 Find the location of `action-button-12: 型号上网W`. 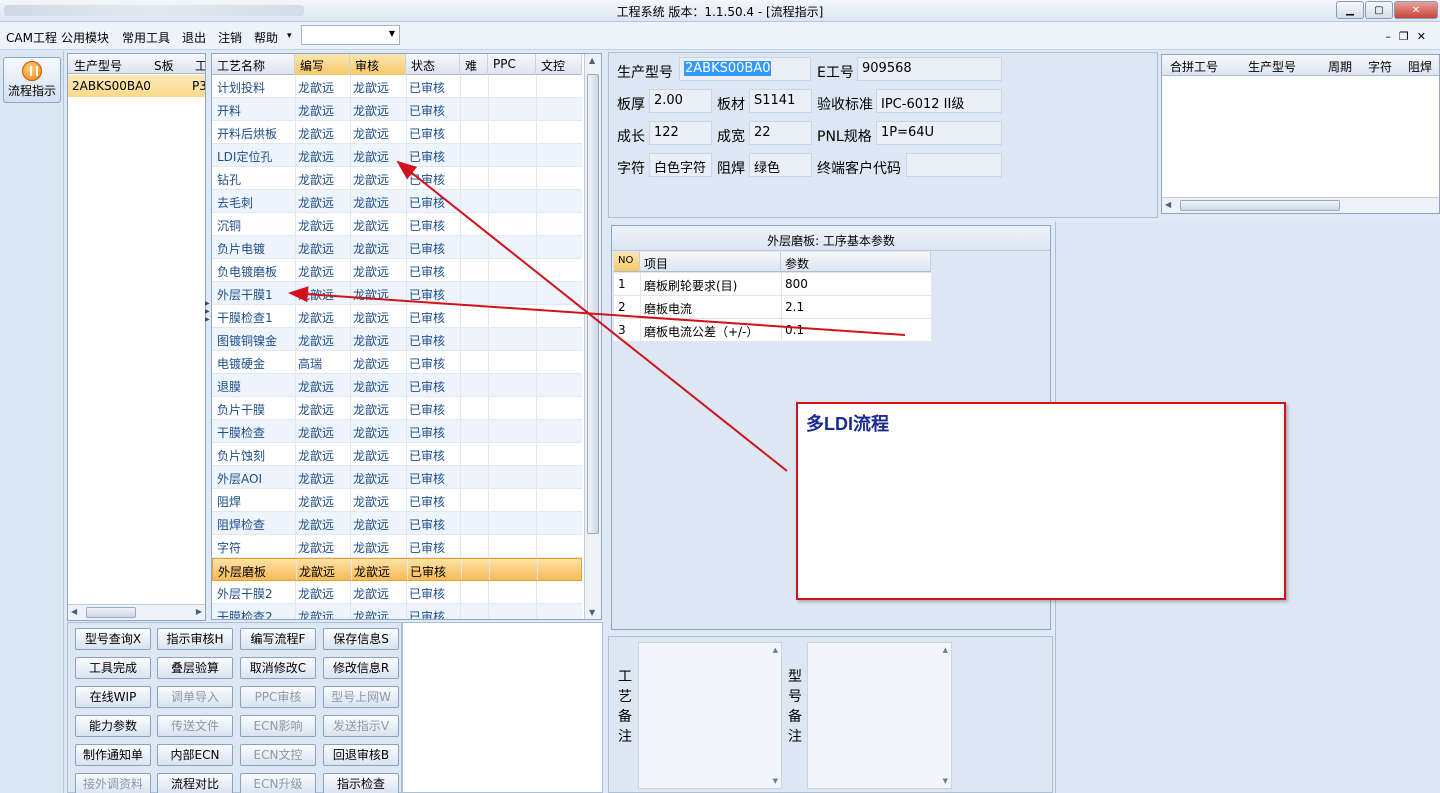

action-button-12: 型号上网W is located at coordinates (361, 697).